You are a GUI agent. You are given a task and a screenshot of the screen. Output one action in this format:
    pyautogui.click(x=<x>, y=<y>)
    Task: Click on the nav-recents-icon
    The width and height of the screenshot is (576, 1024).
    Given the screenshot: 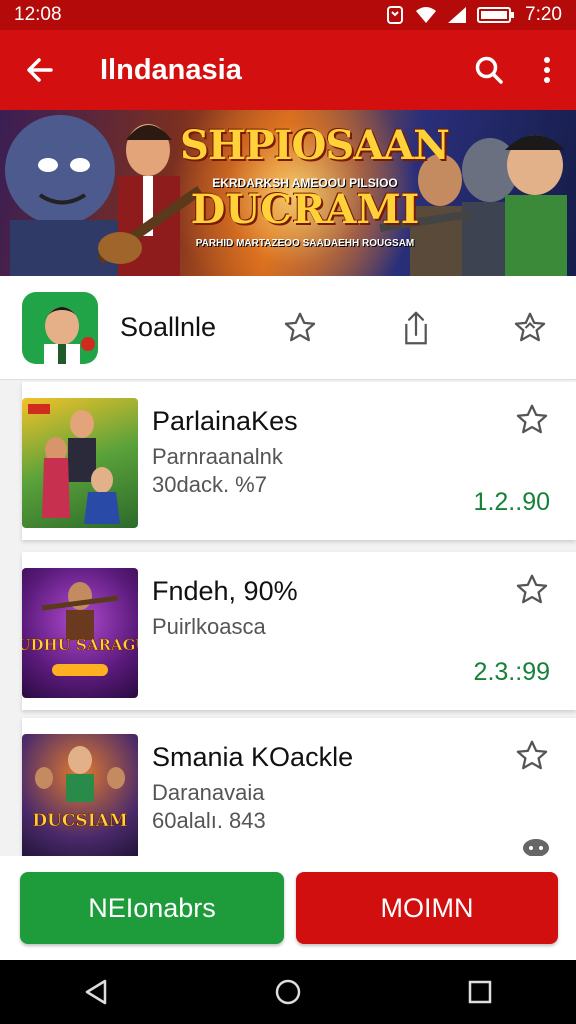 What is the action you would take?
    pyautogui.click(x=480, y=992)
    